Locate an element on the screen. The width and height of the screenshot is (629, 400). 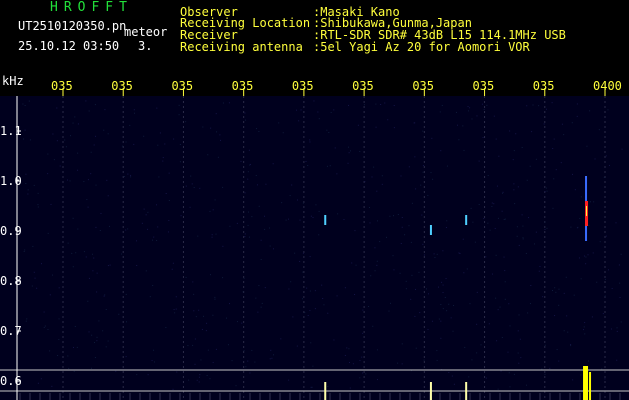
meteor-echo-bar is located at coordinates (590, 386).